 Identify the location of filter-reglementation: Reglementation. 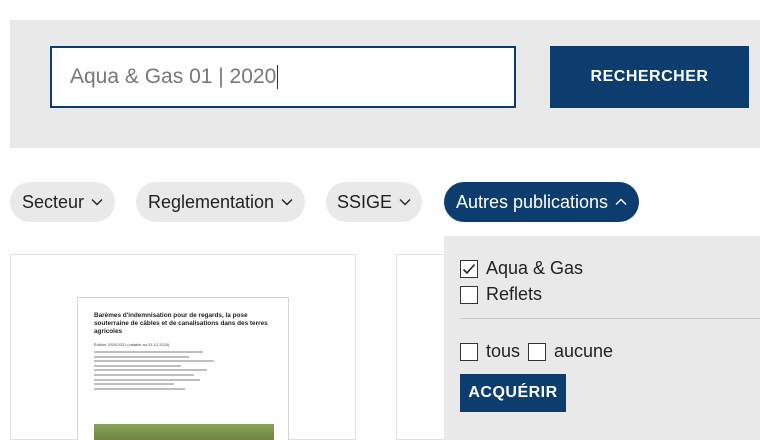
(220, 202).